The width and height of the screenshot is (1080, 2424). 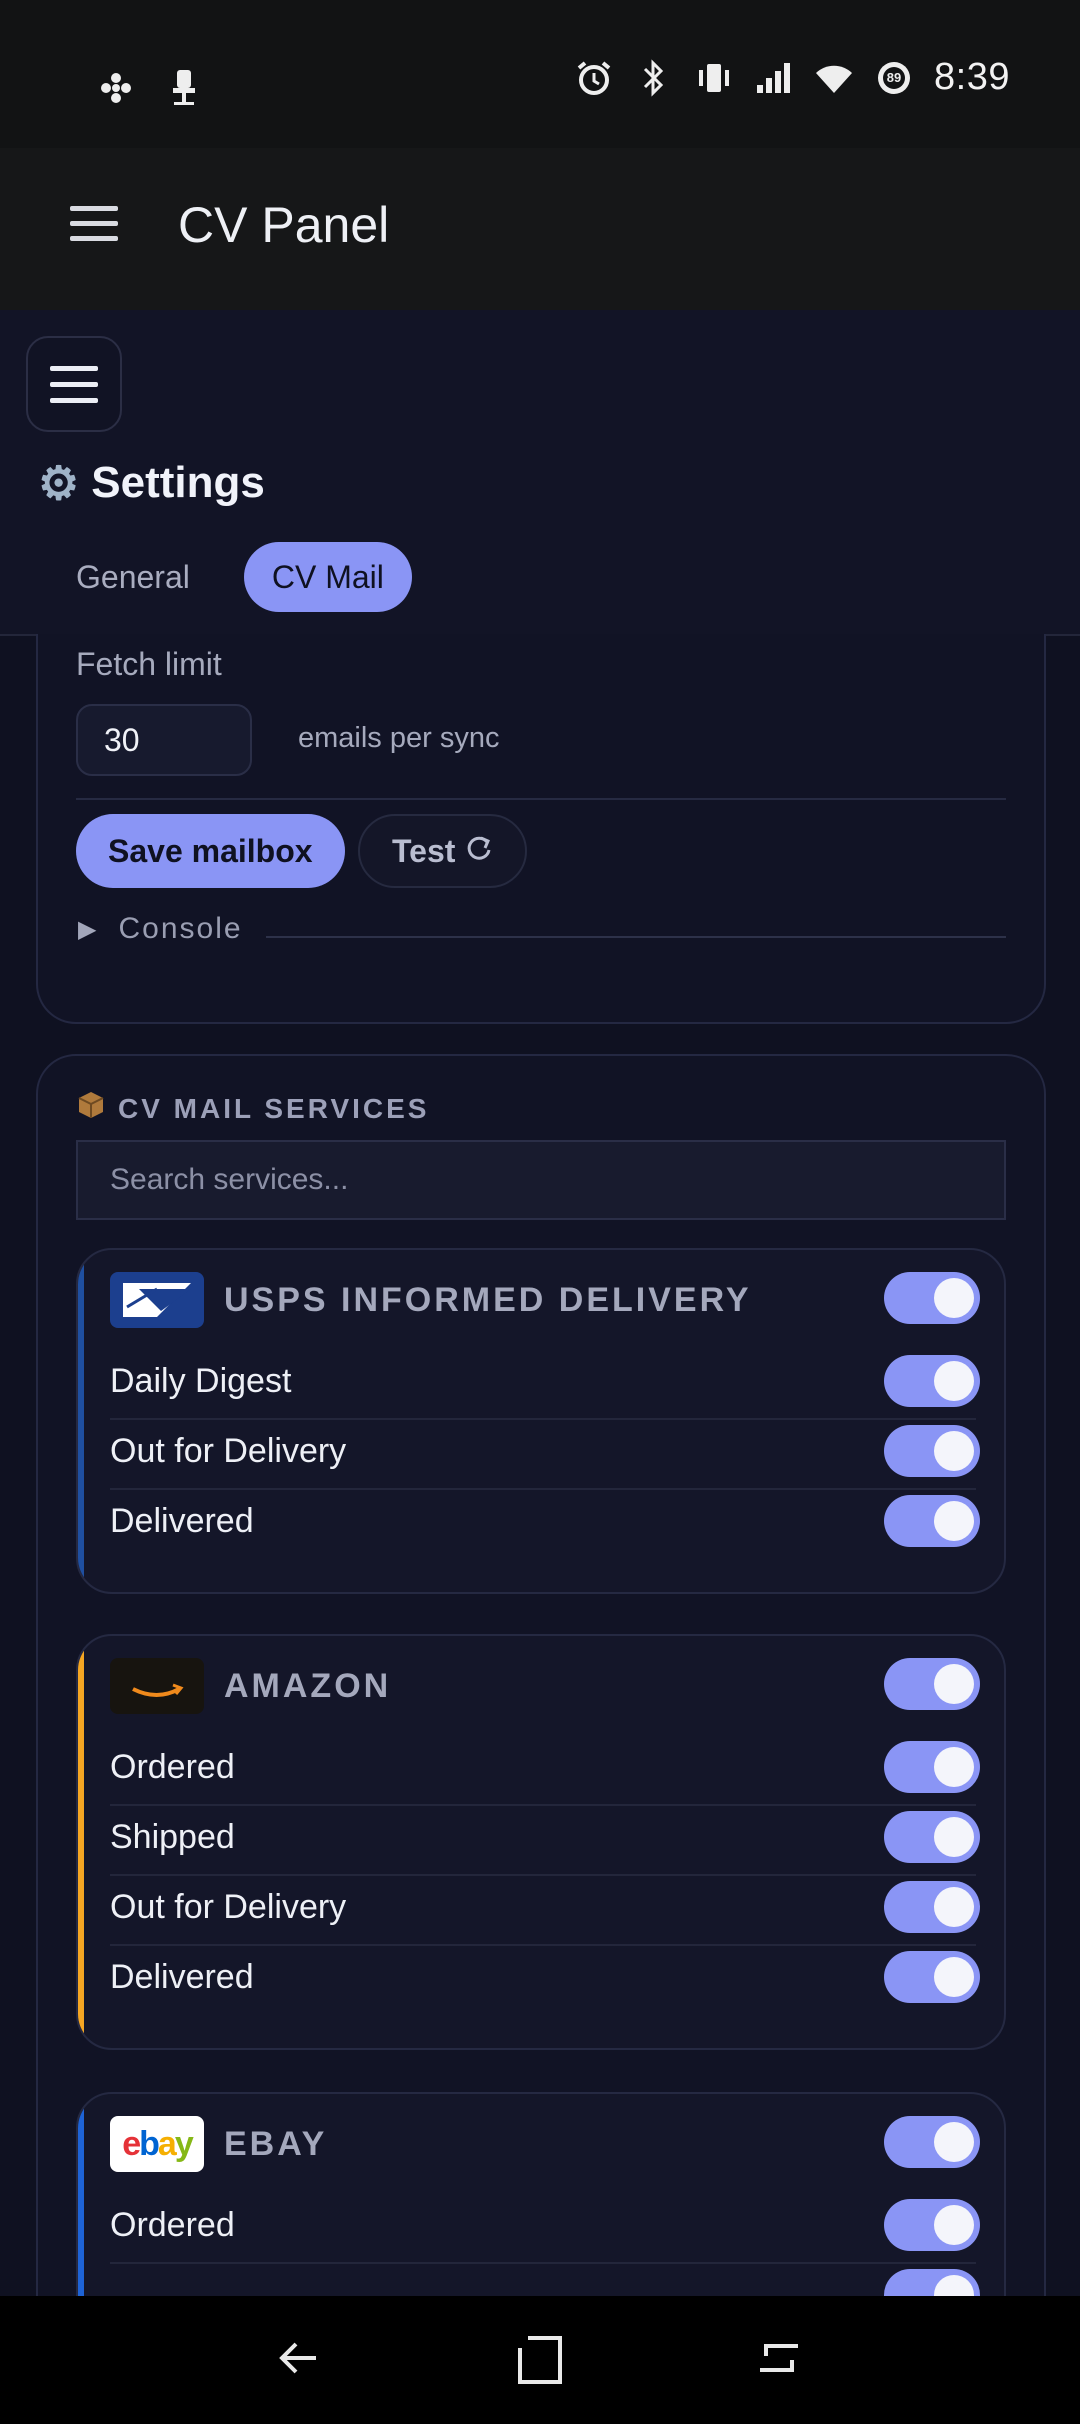 I want to click on hamburger-icon, so click(x=94, y=224).